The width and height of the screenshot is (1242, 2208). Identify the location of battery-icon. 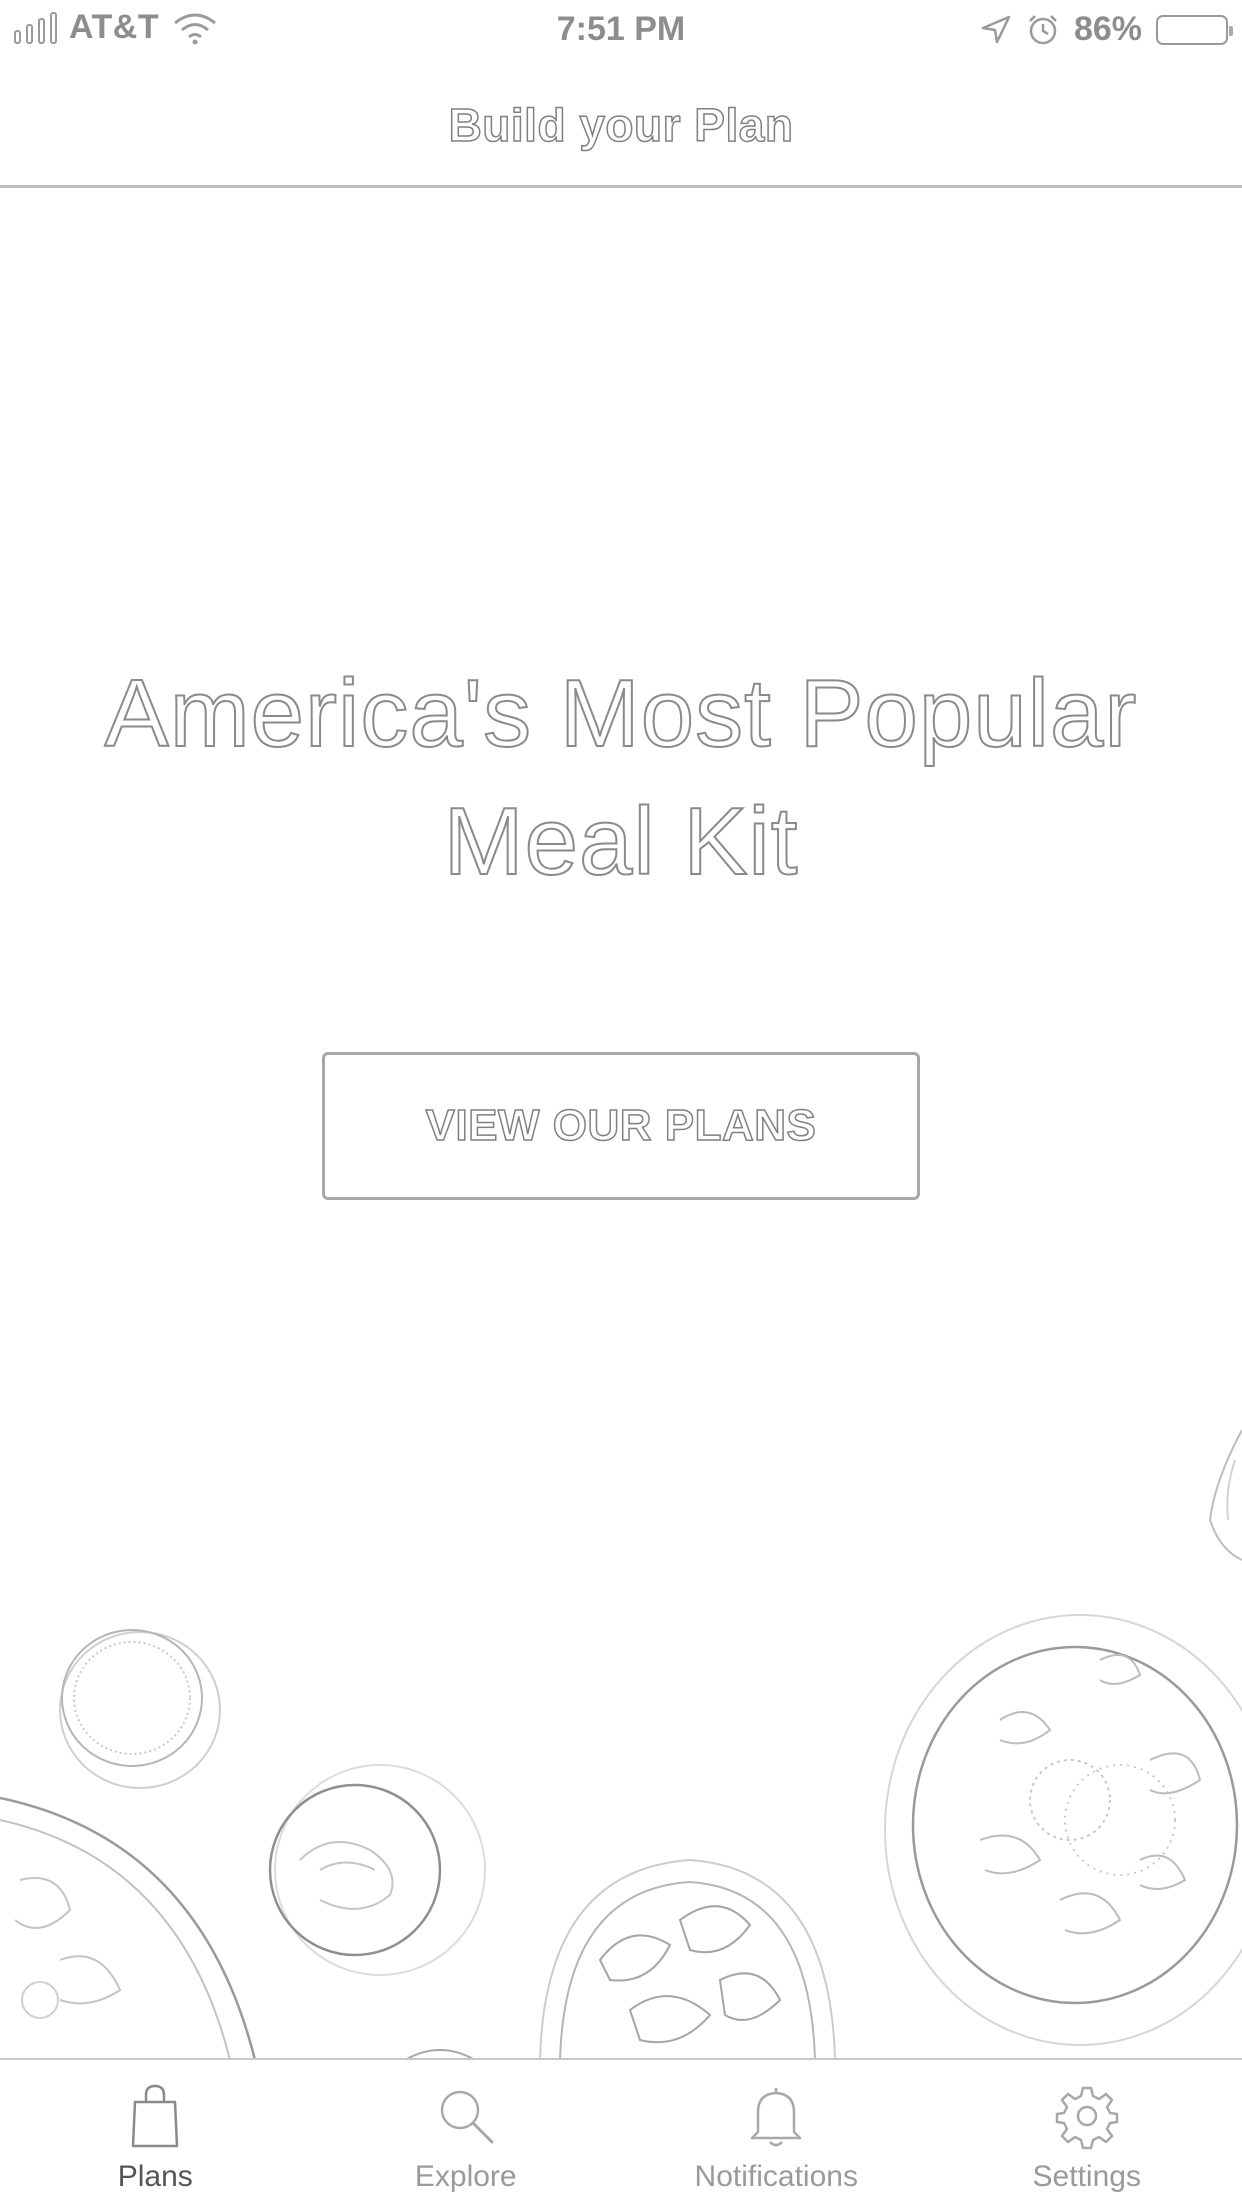
(1194, 29).